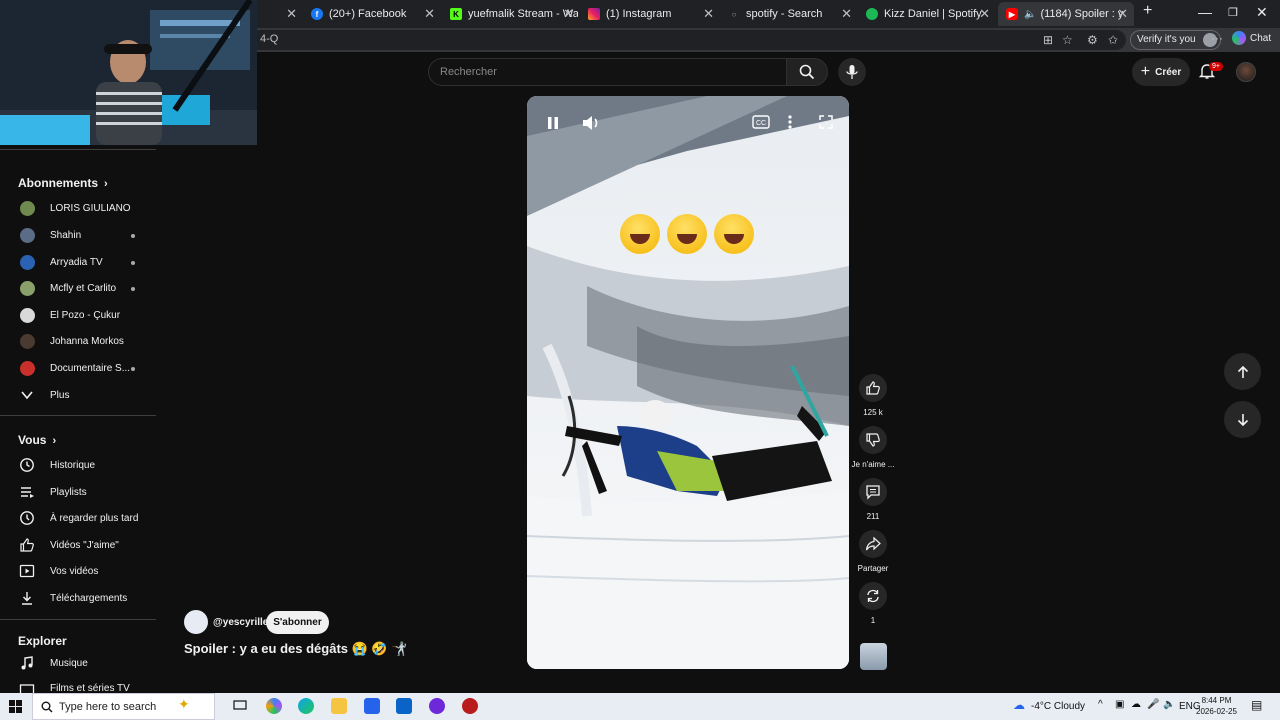  I want to click on previous-video-button, so click(1242, 371).